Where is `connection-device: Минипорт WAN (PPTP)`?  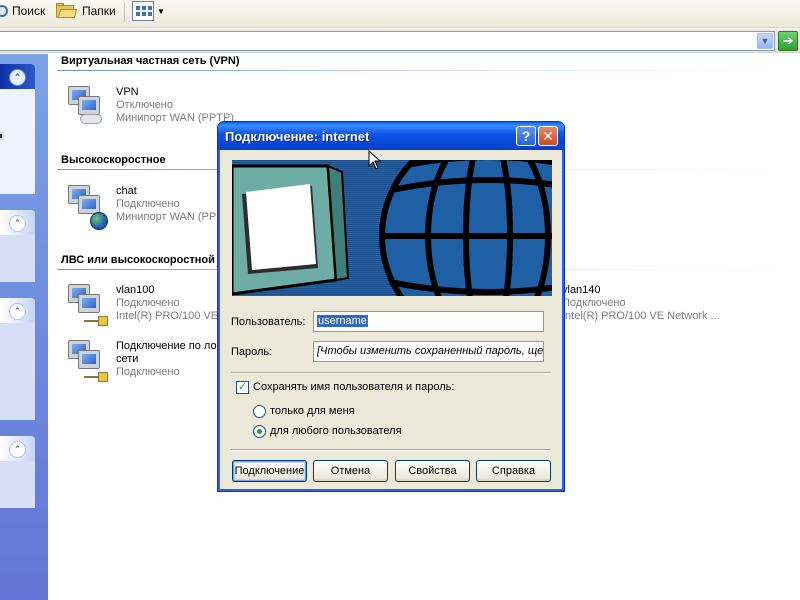
connection-device: Минипорт WAN (PPTP) is located at coordinates (175, 118).